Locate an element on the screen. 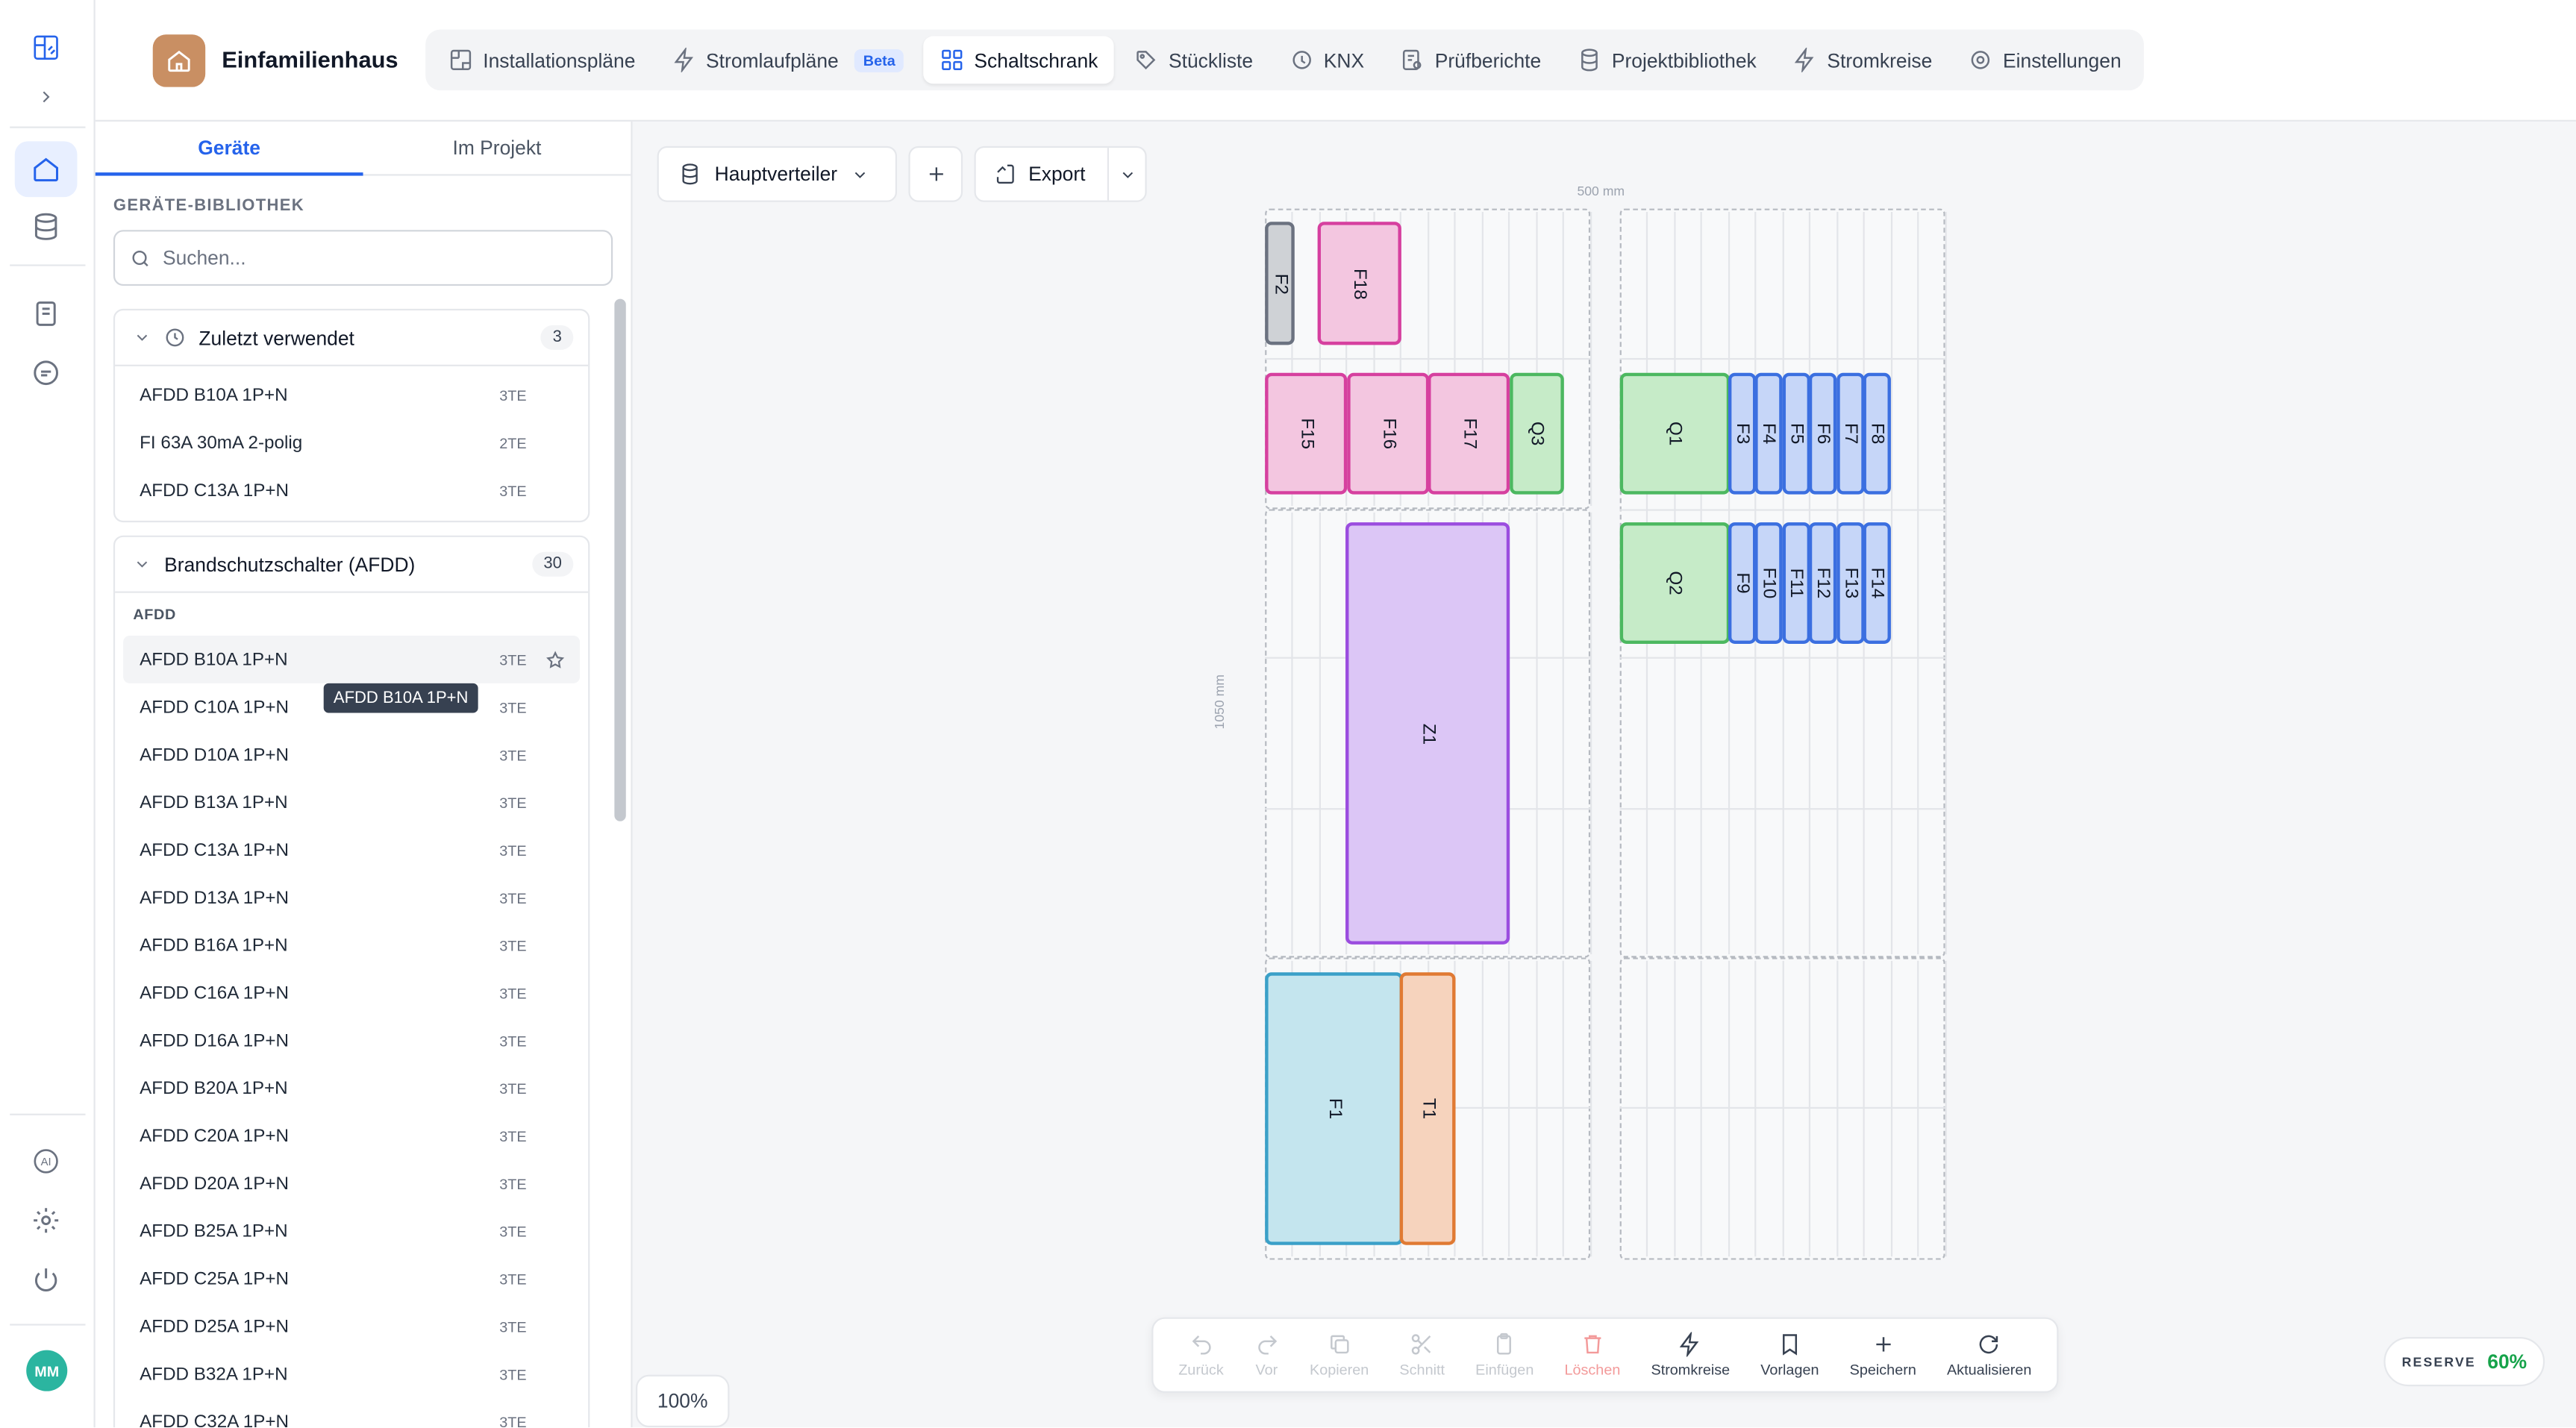 The height and width of the screenshot is (1428, 2576). plus-icon is located at coordinates (935, 174).